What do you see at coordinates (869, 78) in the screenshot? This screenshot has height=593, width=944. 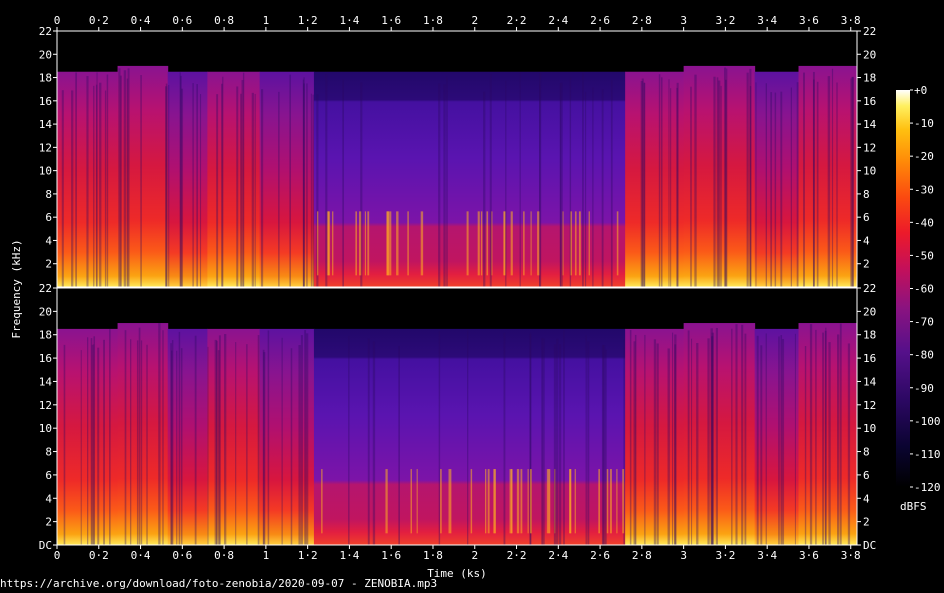 I see `y-tick-label-right: 18` at bounding box center [869, 78].